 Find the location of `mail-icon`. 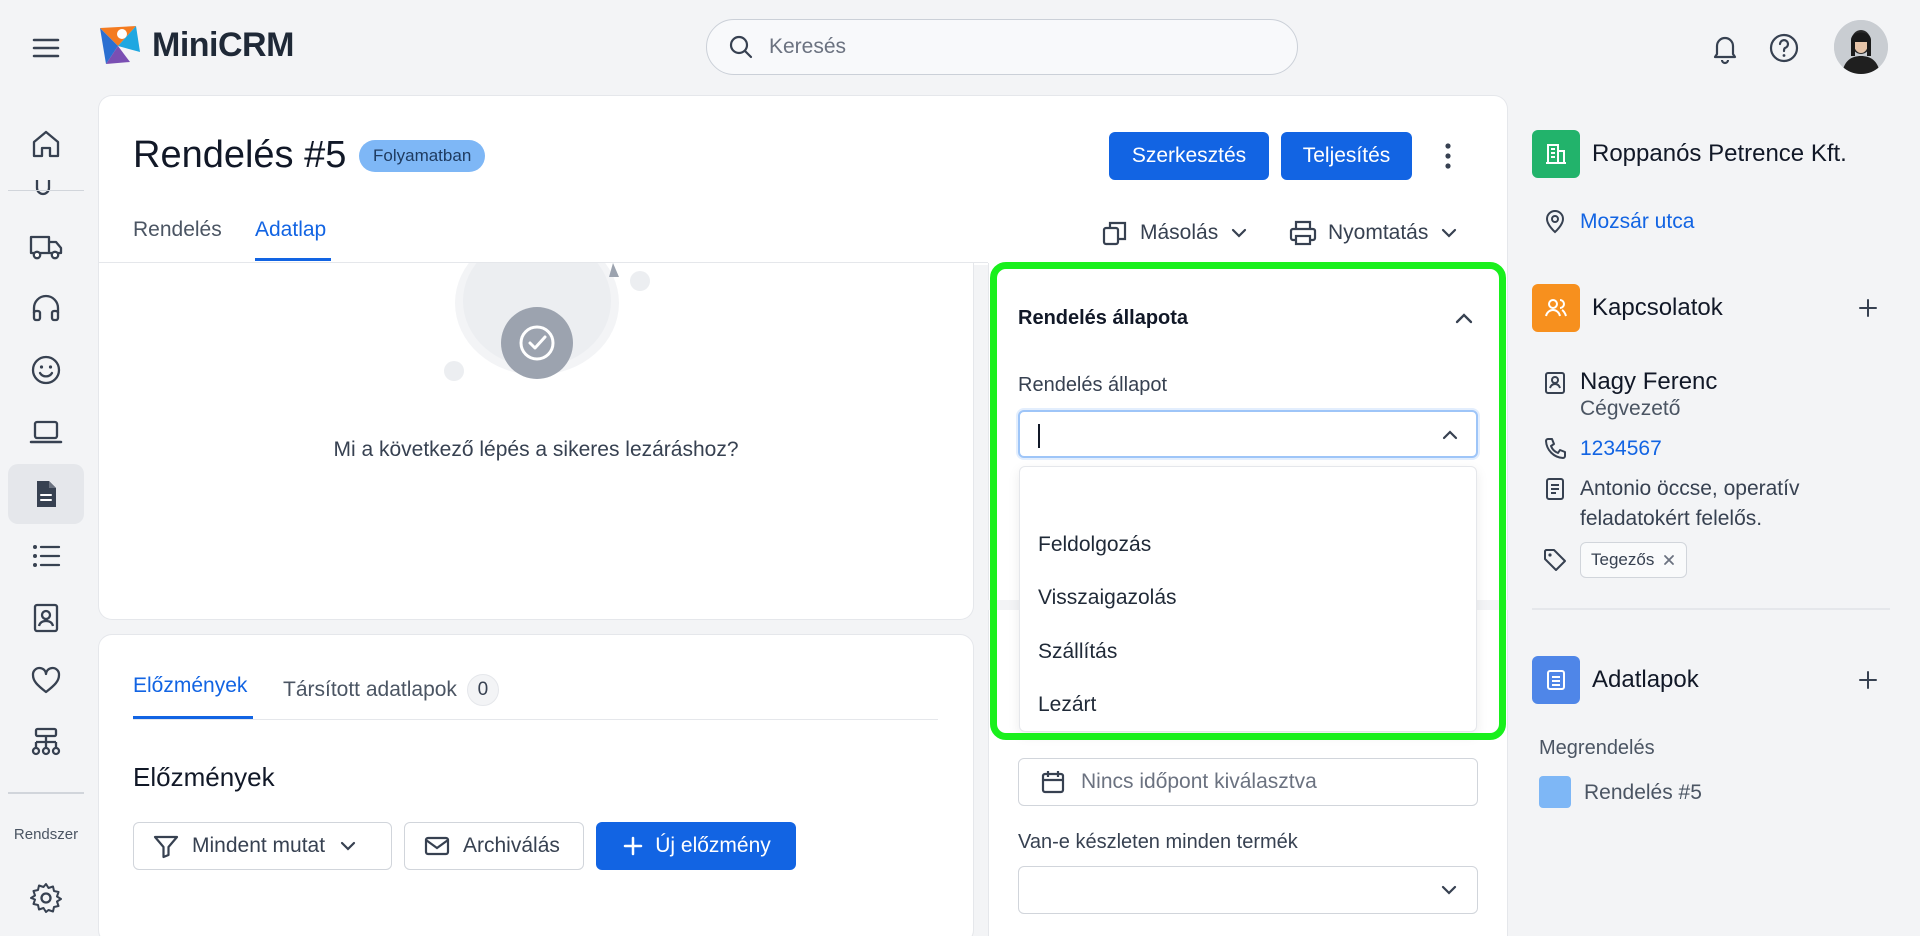

mail-icon is located at coordinates (437, 846).